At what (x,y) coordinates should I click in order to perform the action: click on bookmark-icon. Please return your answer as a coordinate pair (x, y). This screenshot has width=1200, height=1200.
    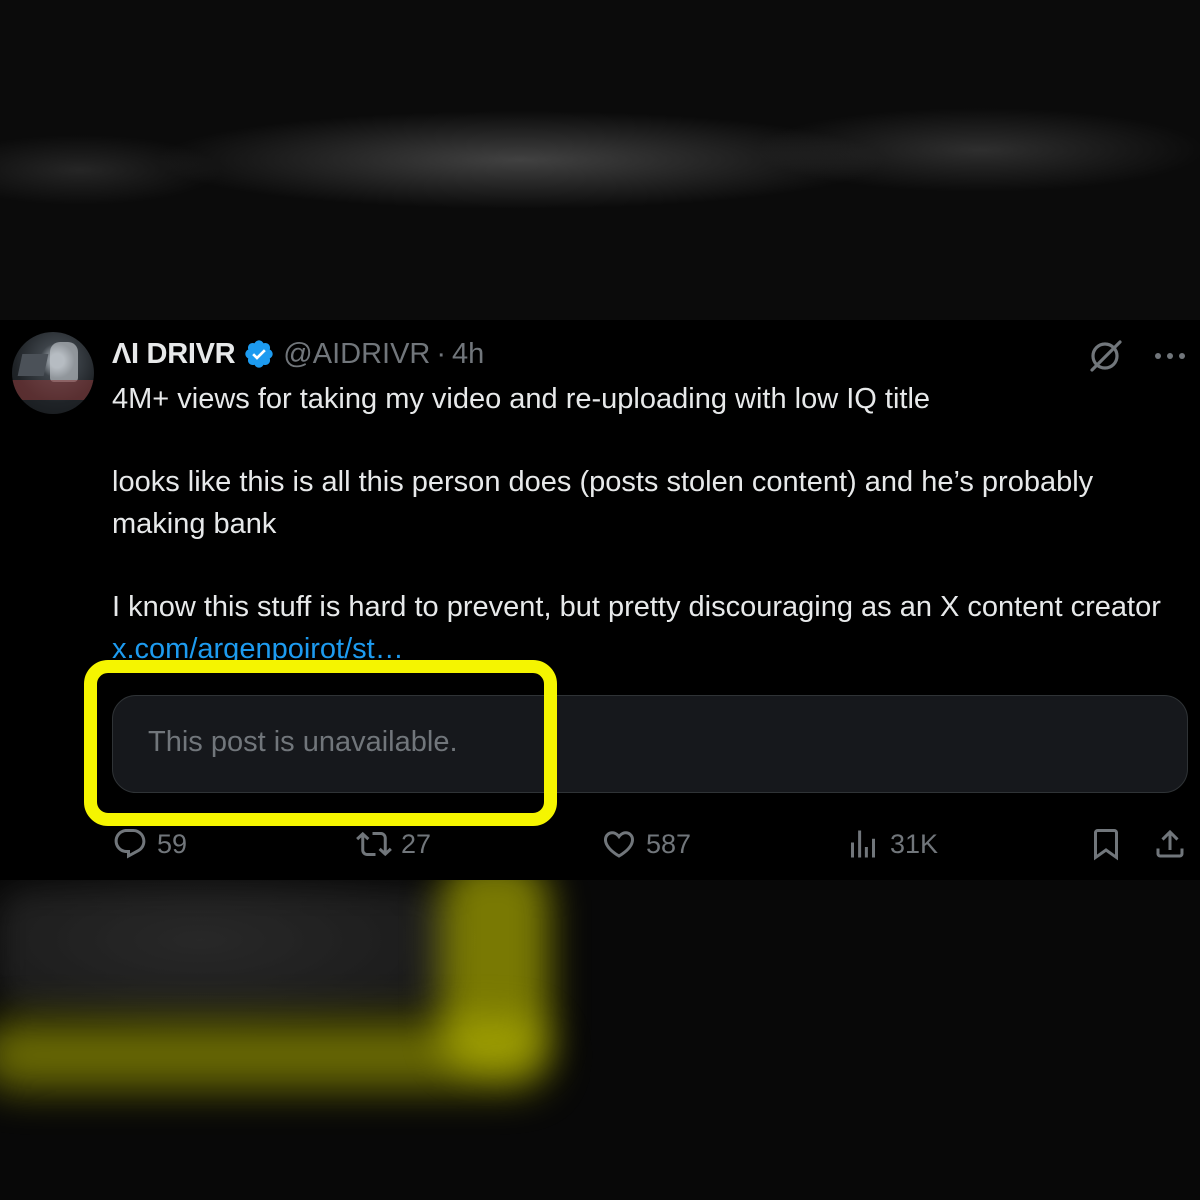
    Looking at the image, I should click on (1106, 844).